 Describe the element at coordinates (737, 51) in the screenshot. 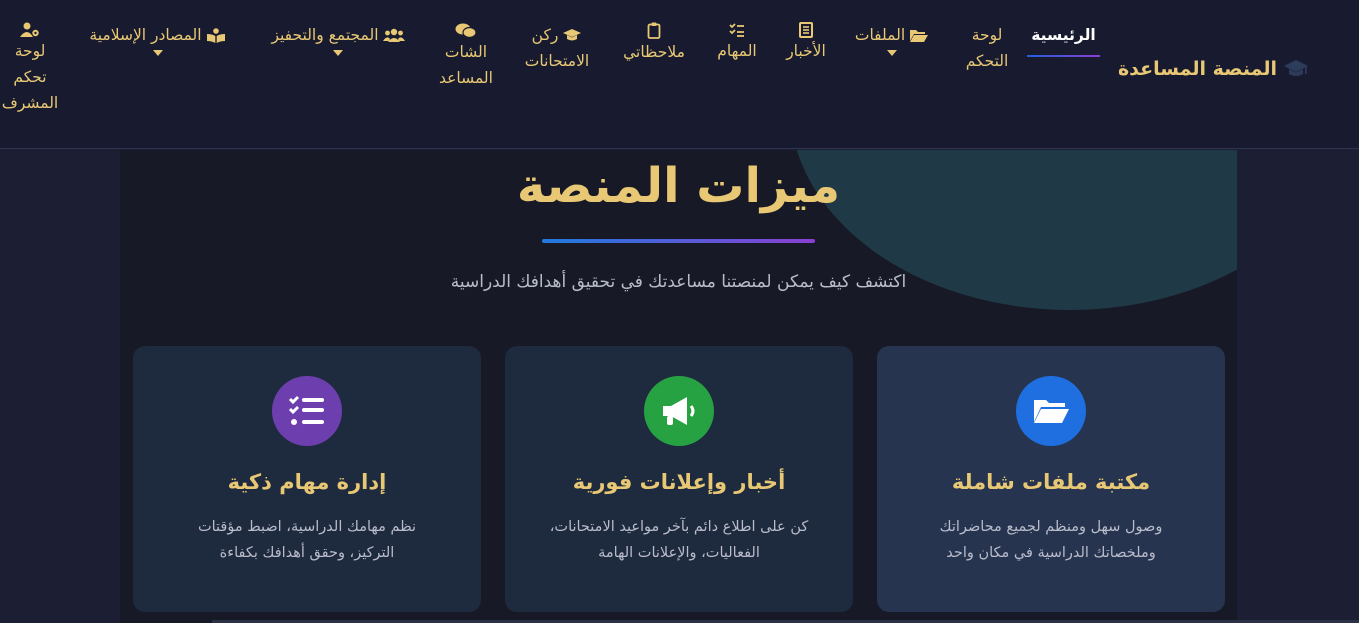

I see `nav-tasks-label: المهام` at that location.